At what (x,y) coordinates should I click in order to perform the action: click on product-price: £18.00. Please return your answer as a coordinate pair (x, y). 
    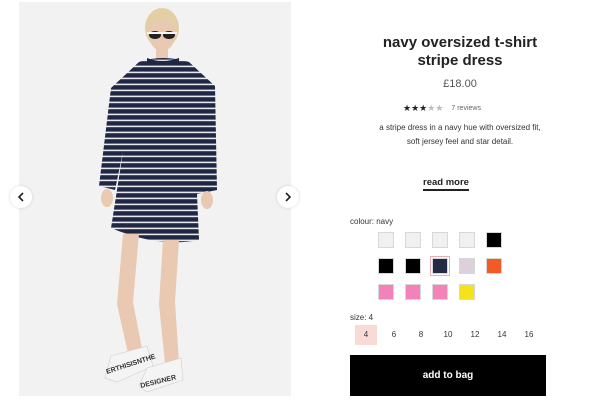
    Looking at the image, I should click on (460, 84).